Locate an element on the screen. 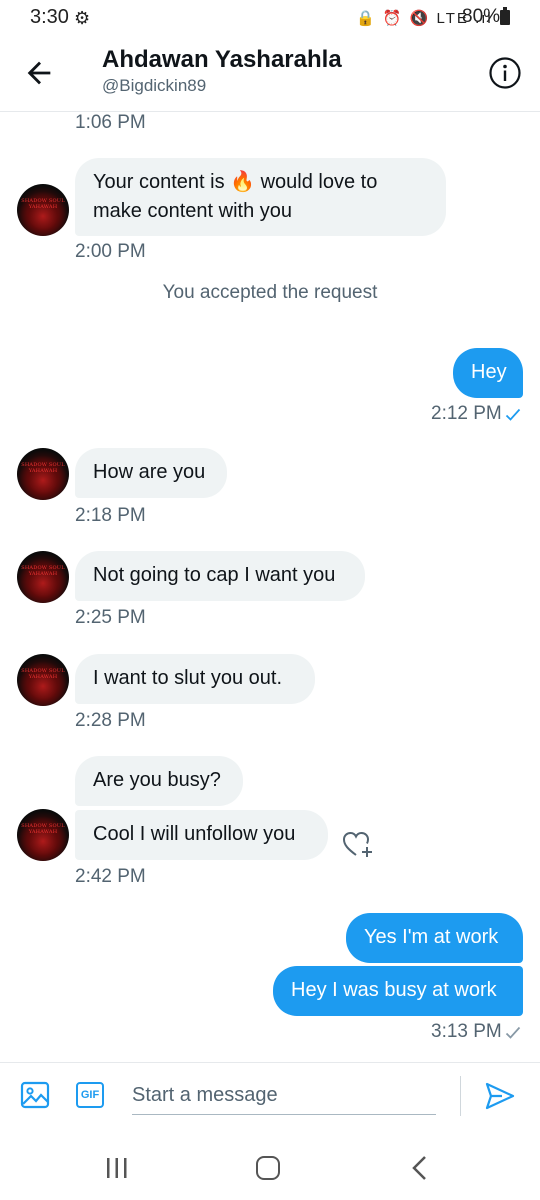 This screenshot has width=540, height=1200. message-bubble-incoming: Are you busy? is located at coordinates (159, 781).